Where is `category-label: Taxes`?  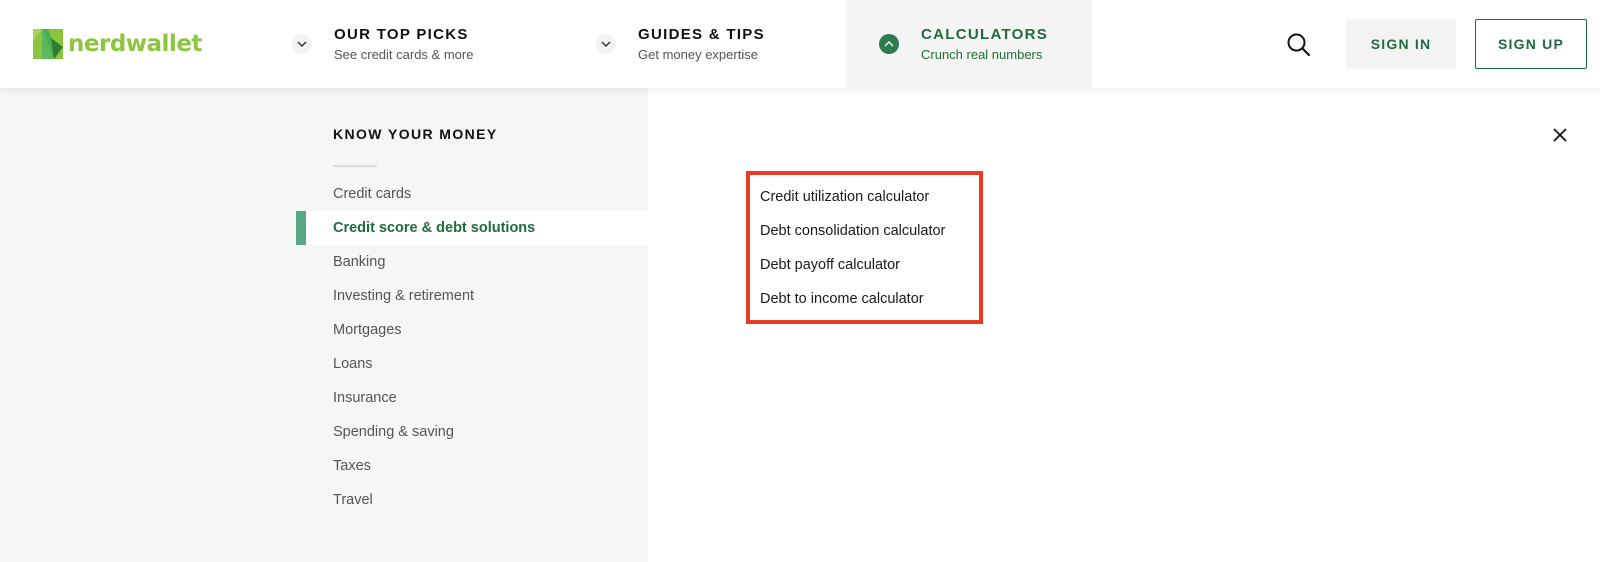 category-label: Taxes is located at coordinates (352, 466).